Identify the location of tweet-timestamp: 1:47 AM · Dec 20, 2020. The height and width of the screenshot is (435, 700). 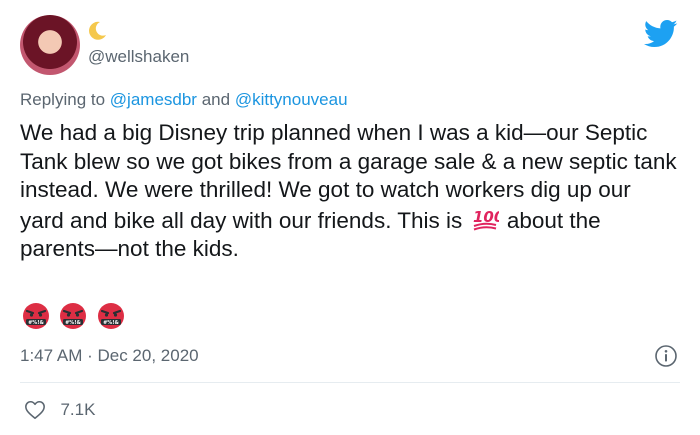
(109, 356).